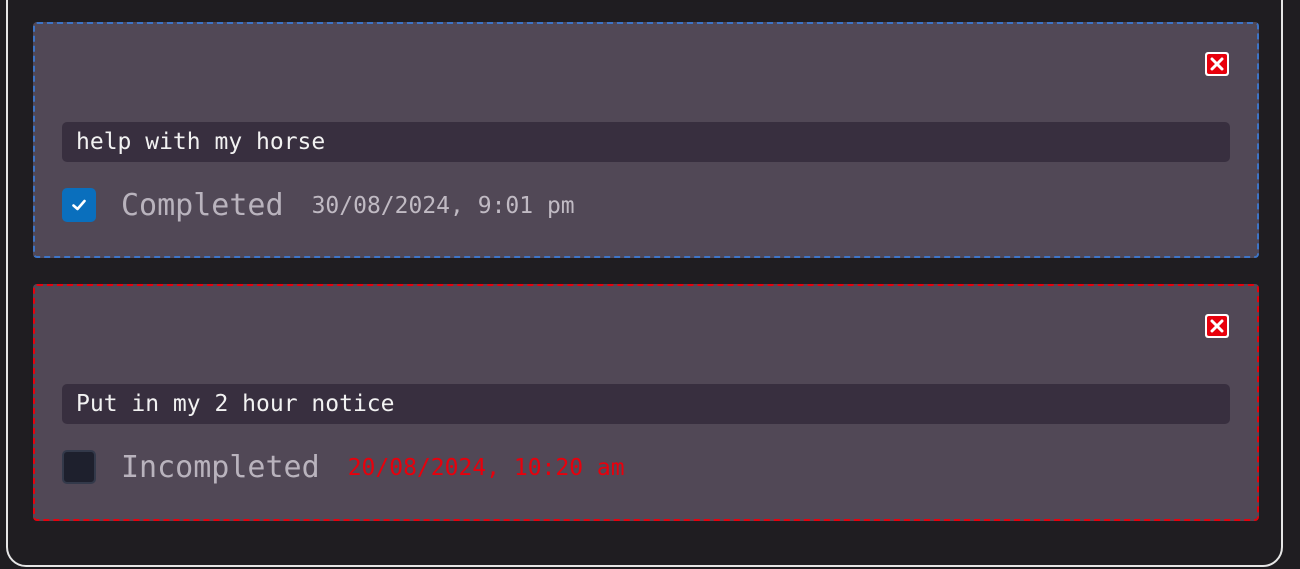 This screenshot has height=569, width=1300. Describe the element at coordinates (443, 206) in the screenshot. I see `todo-timestamp: 30/08/2024, 9:01 pm` at that location.